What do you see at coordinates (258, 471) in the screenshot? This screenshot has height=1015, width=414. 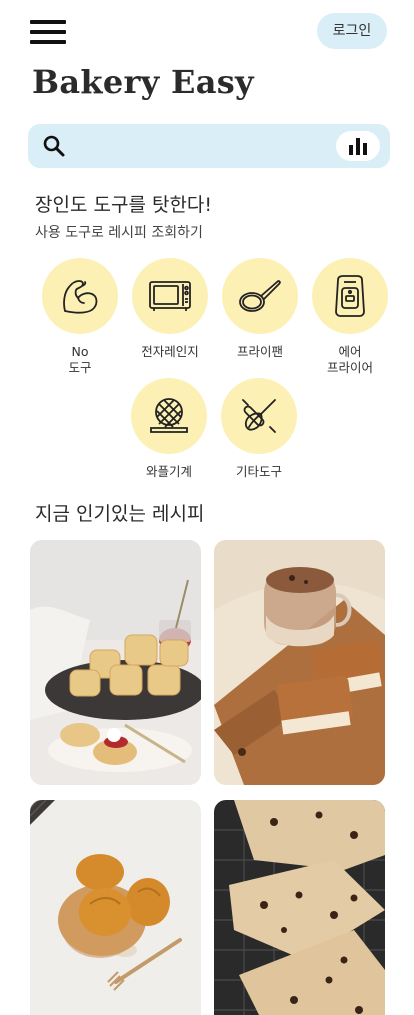 I see `tool-label: 기타도구` at bounding box center [258, 471].